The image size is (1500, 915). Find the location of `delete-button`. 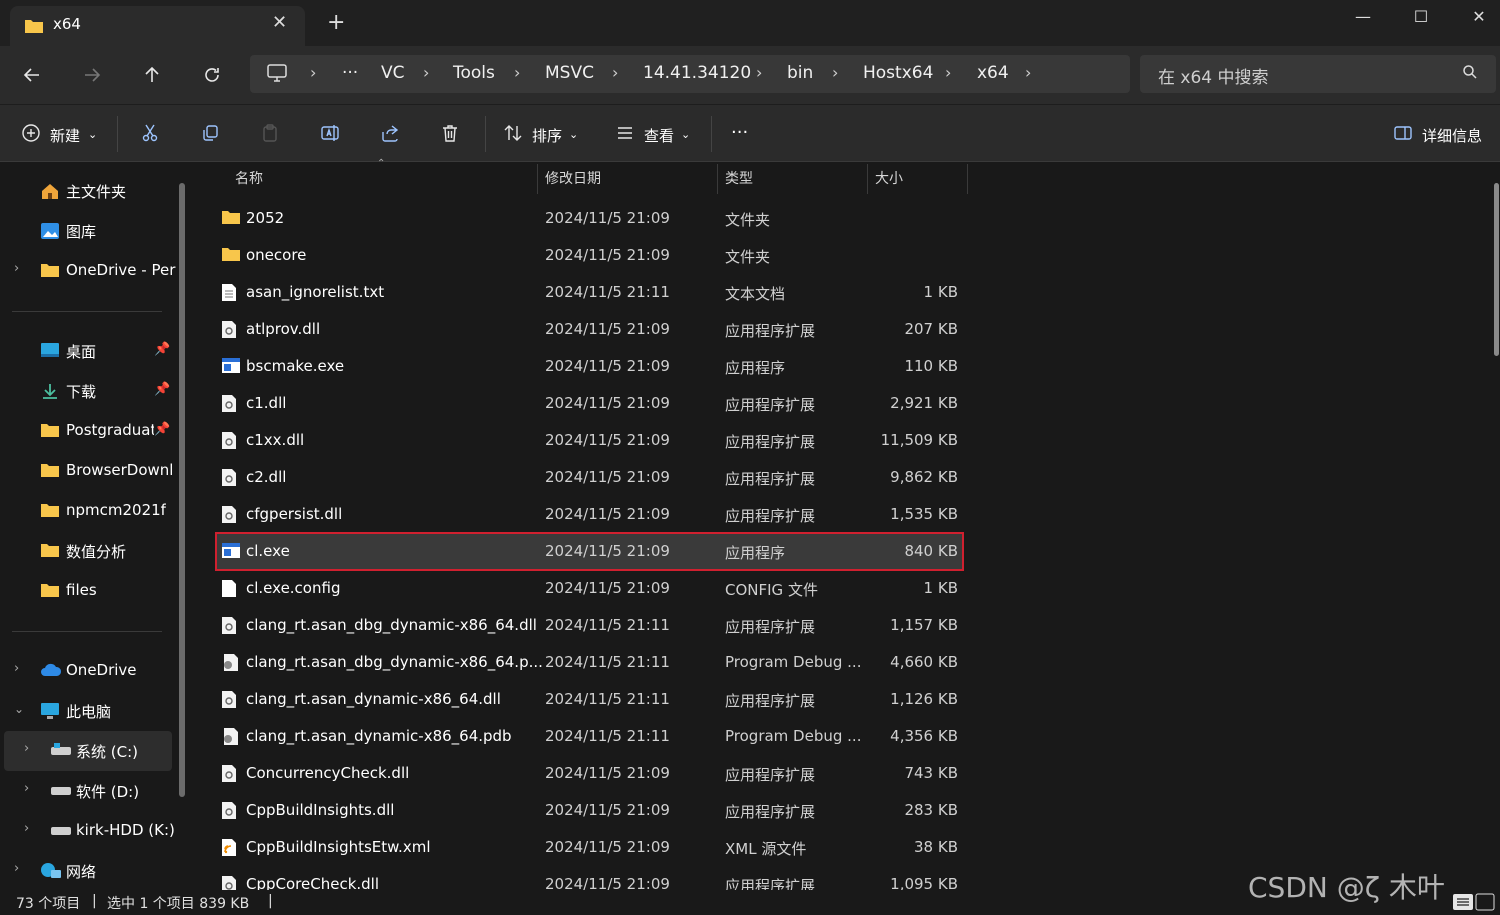

delete-button is located at coordinates (450, 133).